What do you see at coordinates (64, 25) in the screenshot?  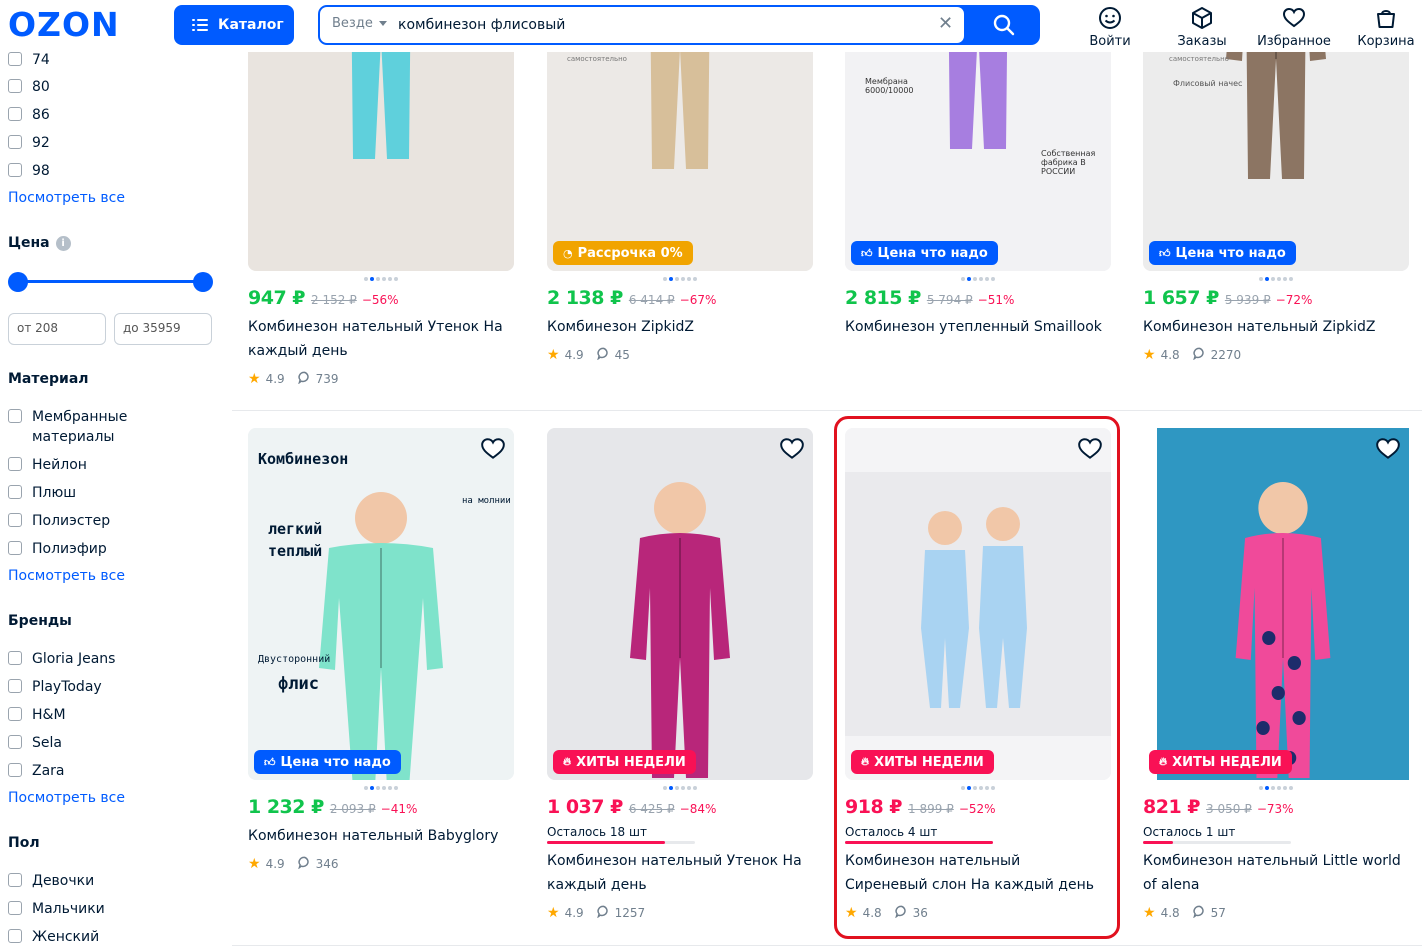 I see `ozon-logo: OZON` at bounding box center [64, 25].